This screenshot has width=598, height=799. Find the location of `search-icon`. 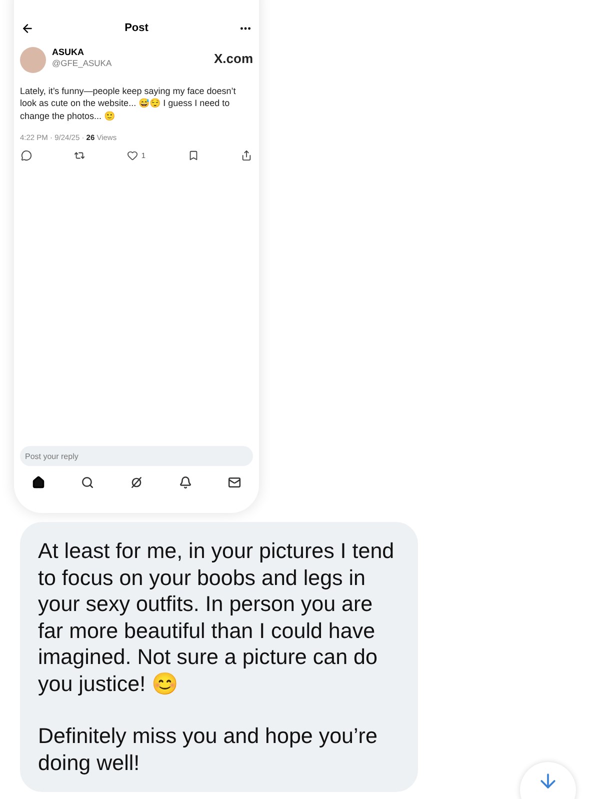

search-icon is located at coordinates (87, 482).